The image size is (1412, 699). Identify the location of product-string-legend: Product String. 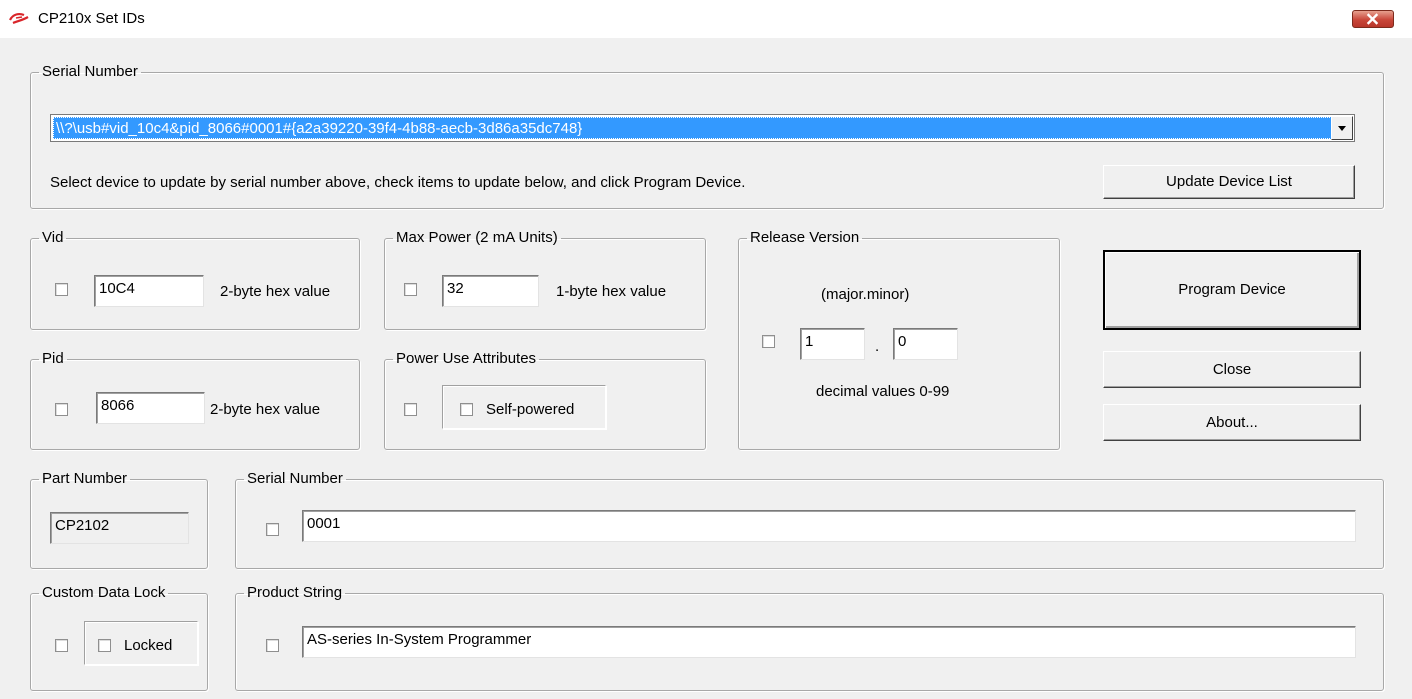
(295, 592).